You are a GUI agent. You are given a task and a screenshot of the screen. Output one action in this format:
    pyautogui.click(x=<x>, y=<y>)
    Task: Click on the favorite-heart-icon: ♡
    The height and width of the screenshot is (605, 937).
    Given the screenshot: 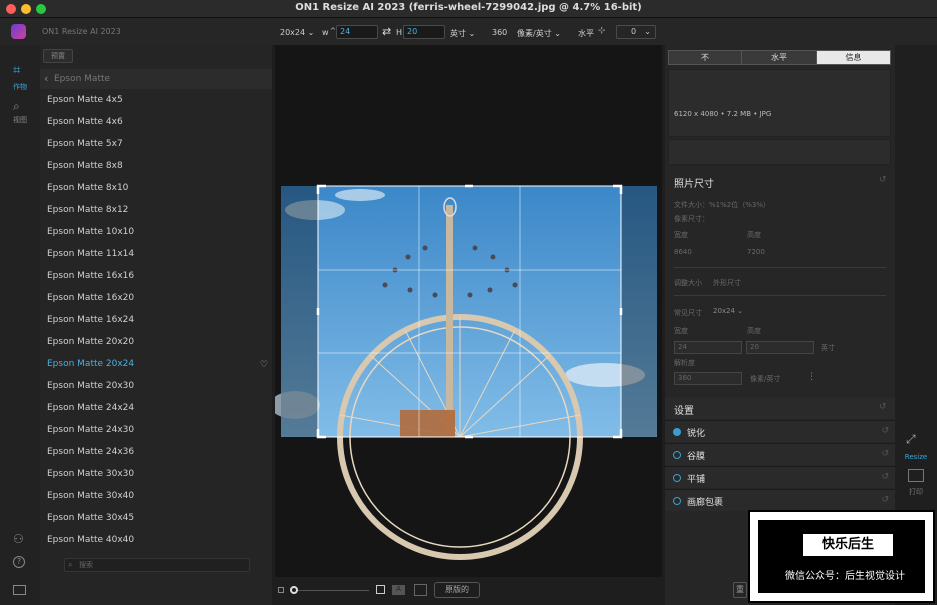 What is the action you would take?
    pyautogui.click(x=264, y=365)
    